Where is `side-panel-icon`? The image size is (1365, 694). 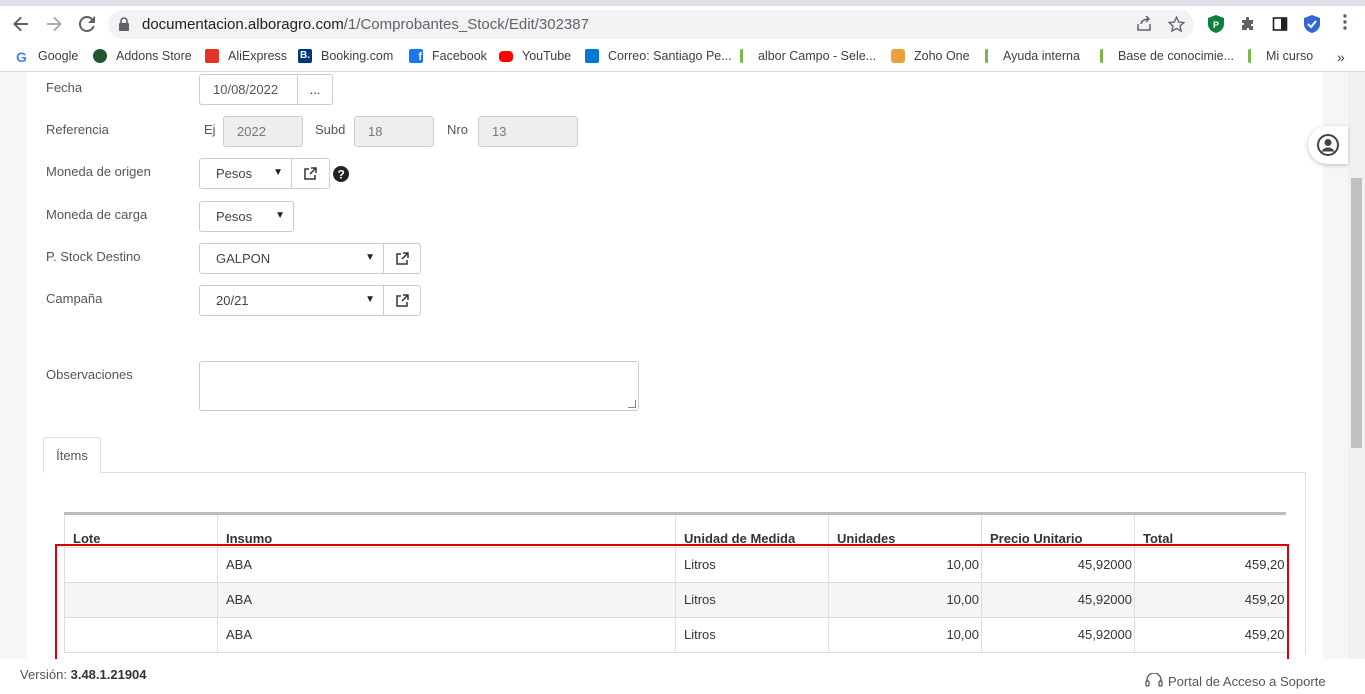
side-panel-icon is located at coordinates (1280, 24).